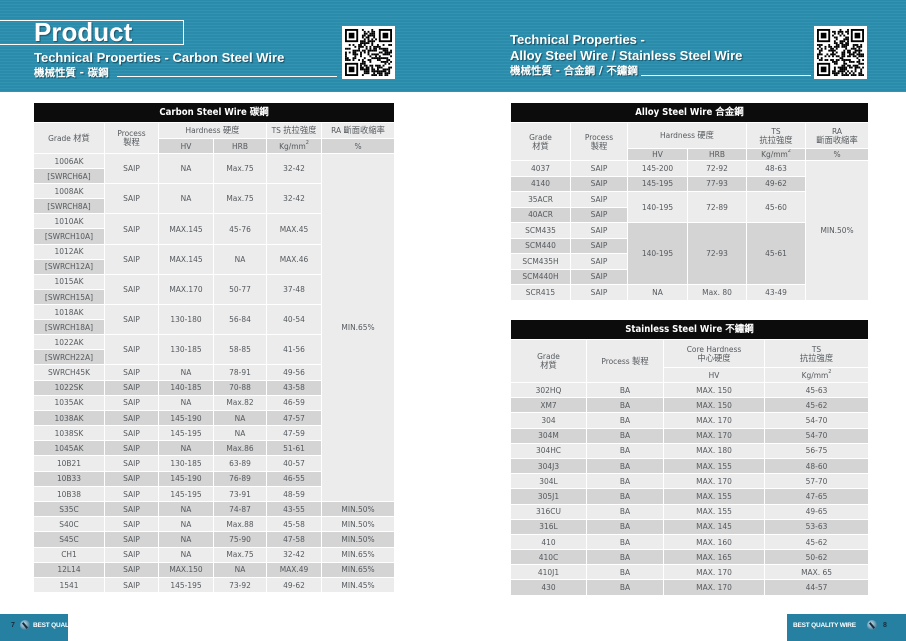  I want to click on alt-grade-cell: [SWRCH15A], so click(69, 296).